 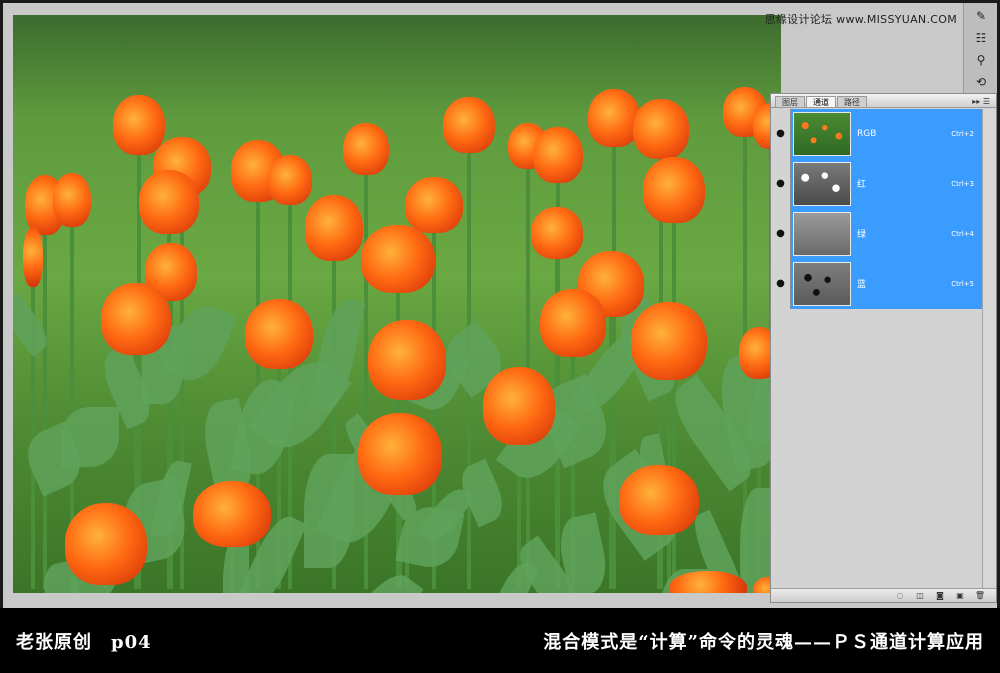 I want to click on delete-icon: 🗑, so click(x=980, y=595).